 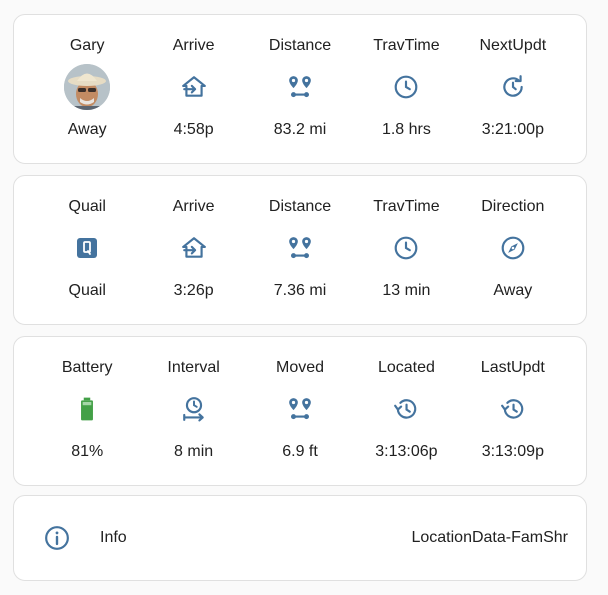 I want to click on entity-arrive: Arrive 4:58p, so click(x=193, y=89).